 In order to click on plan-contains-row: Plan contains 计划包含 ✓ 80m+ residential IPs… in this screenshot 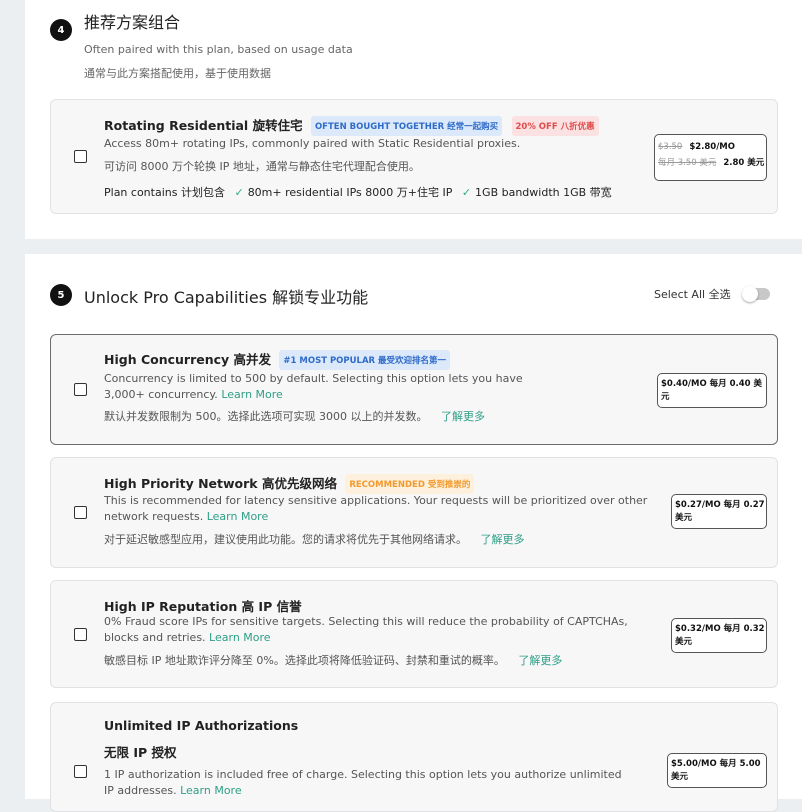, I will do `click(358, 192)`.